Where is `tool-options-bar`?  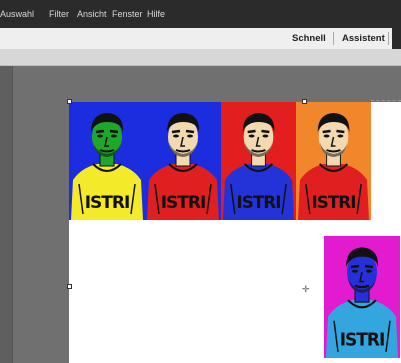
tool-options-bar is located at coordinates (200, 57).